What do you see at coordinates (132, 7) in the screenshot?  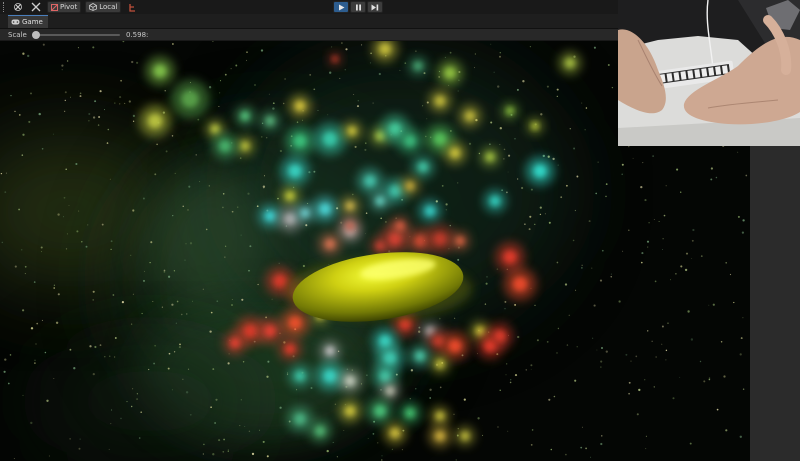 I see `collab-icon` at bounding box center [132, 7].